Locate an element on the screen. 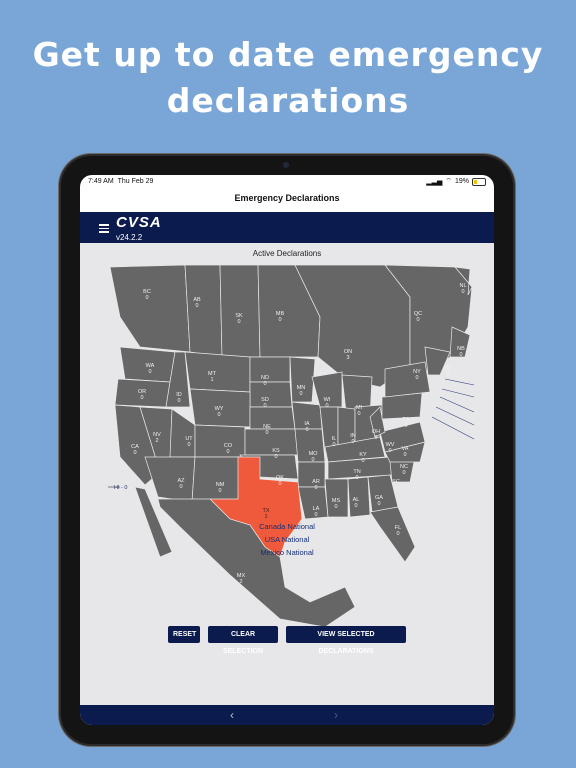 Image resolution: width=576 pixels, height=768 pixels. region-nd is located at coordinates (270, 369).